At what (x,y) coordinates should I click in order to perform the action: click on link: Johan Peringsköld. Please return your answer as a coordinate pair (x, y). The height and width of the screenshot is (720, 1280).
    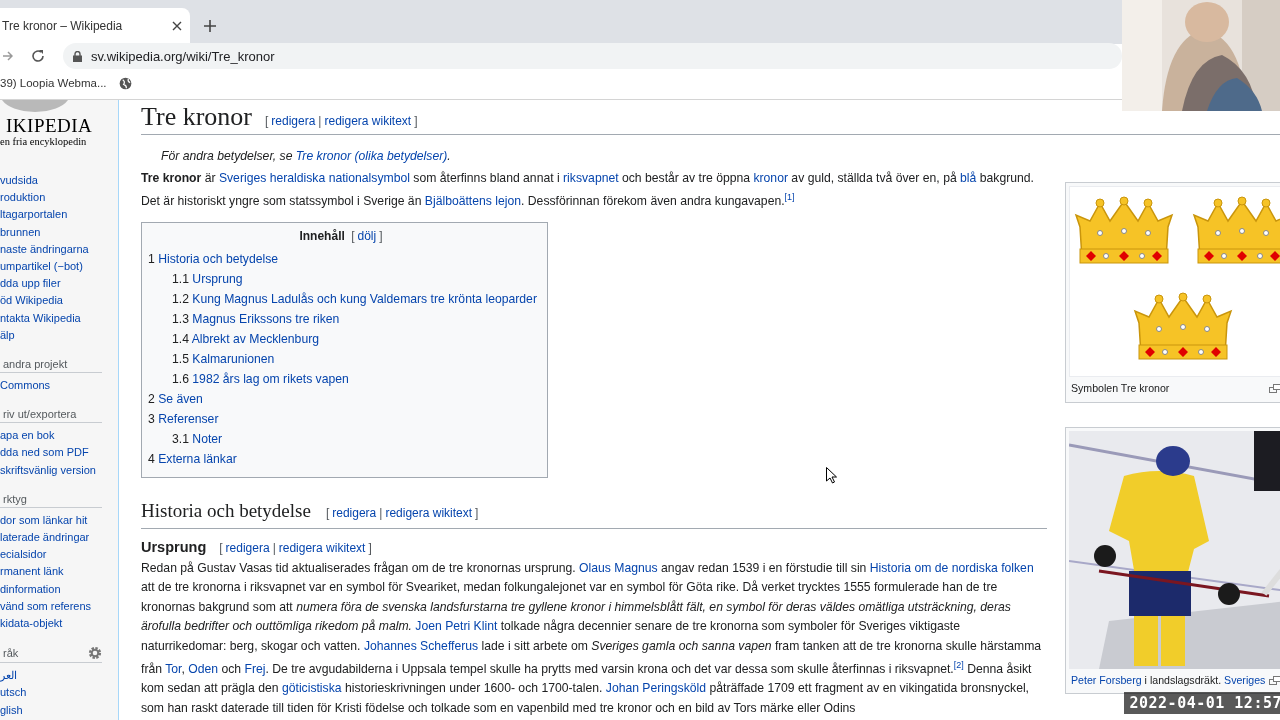
    Looking at the image, I should click on (656, 688).